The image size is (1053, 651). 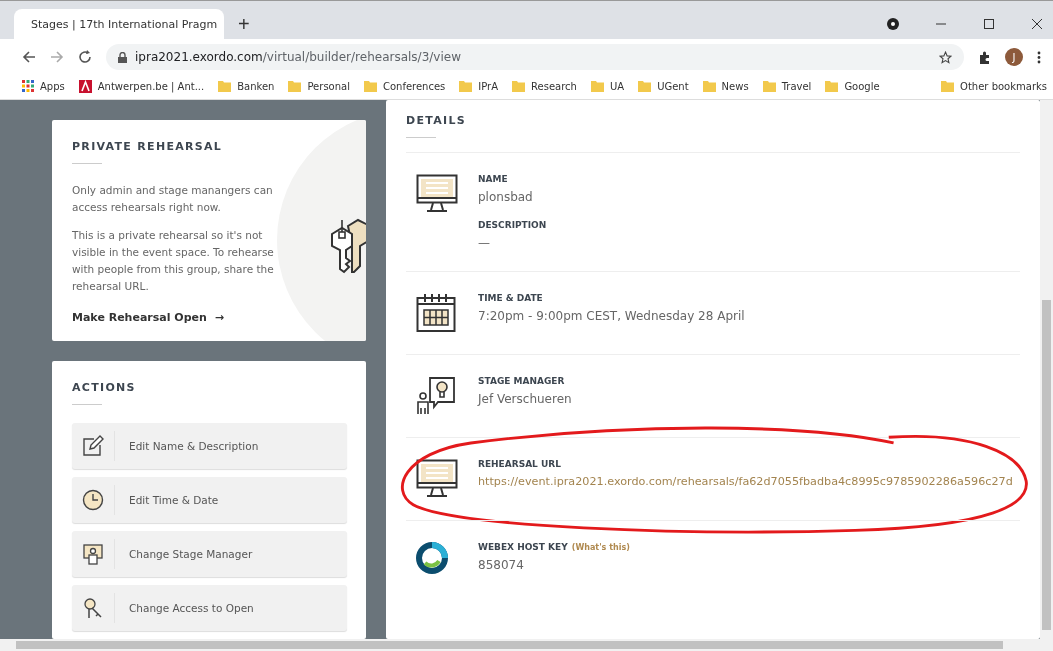 I want to click on field-value: 7:20pm - 9:00pm CEST, Wednesday 28 April, so click(x=611, y=316).